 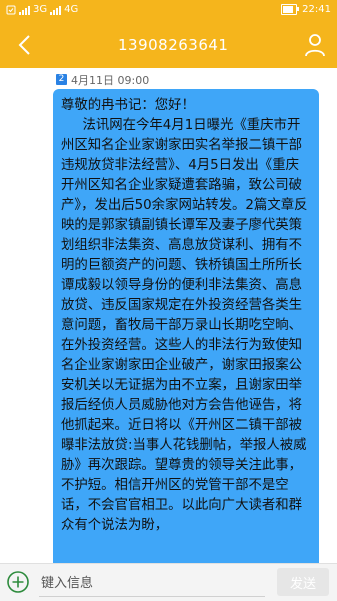 I want to click on send-button: 发送, so click(x=303, y=582).